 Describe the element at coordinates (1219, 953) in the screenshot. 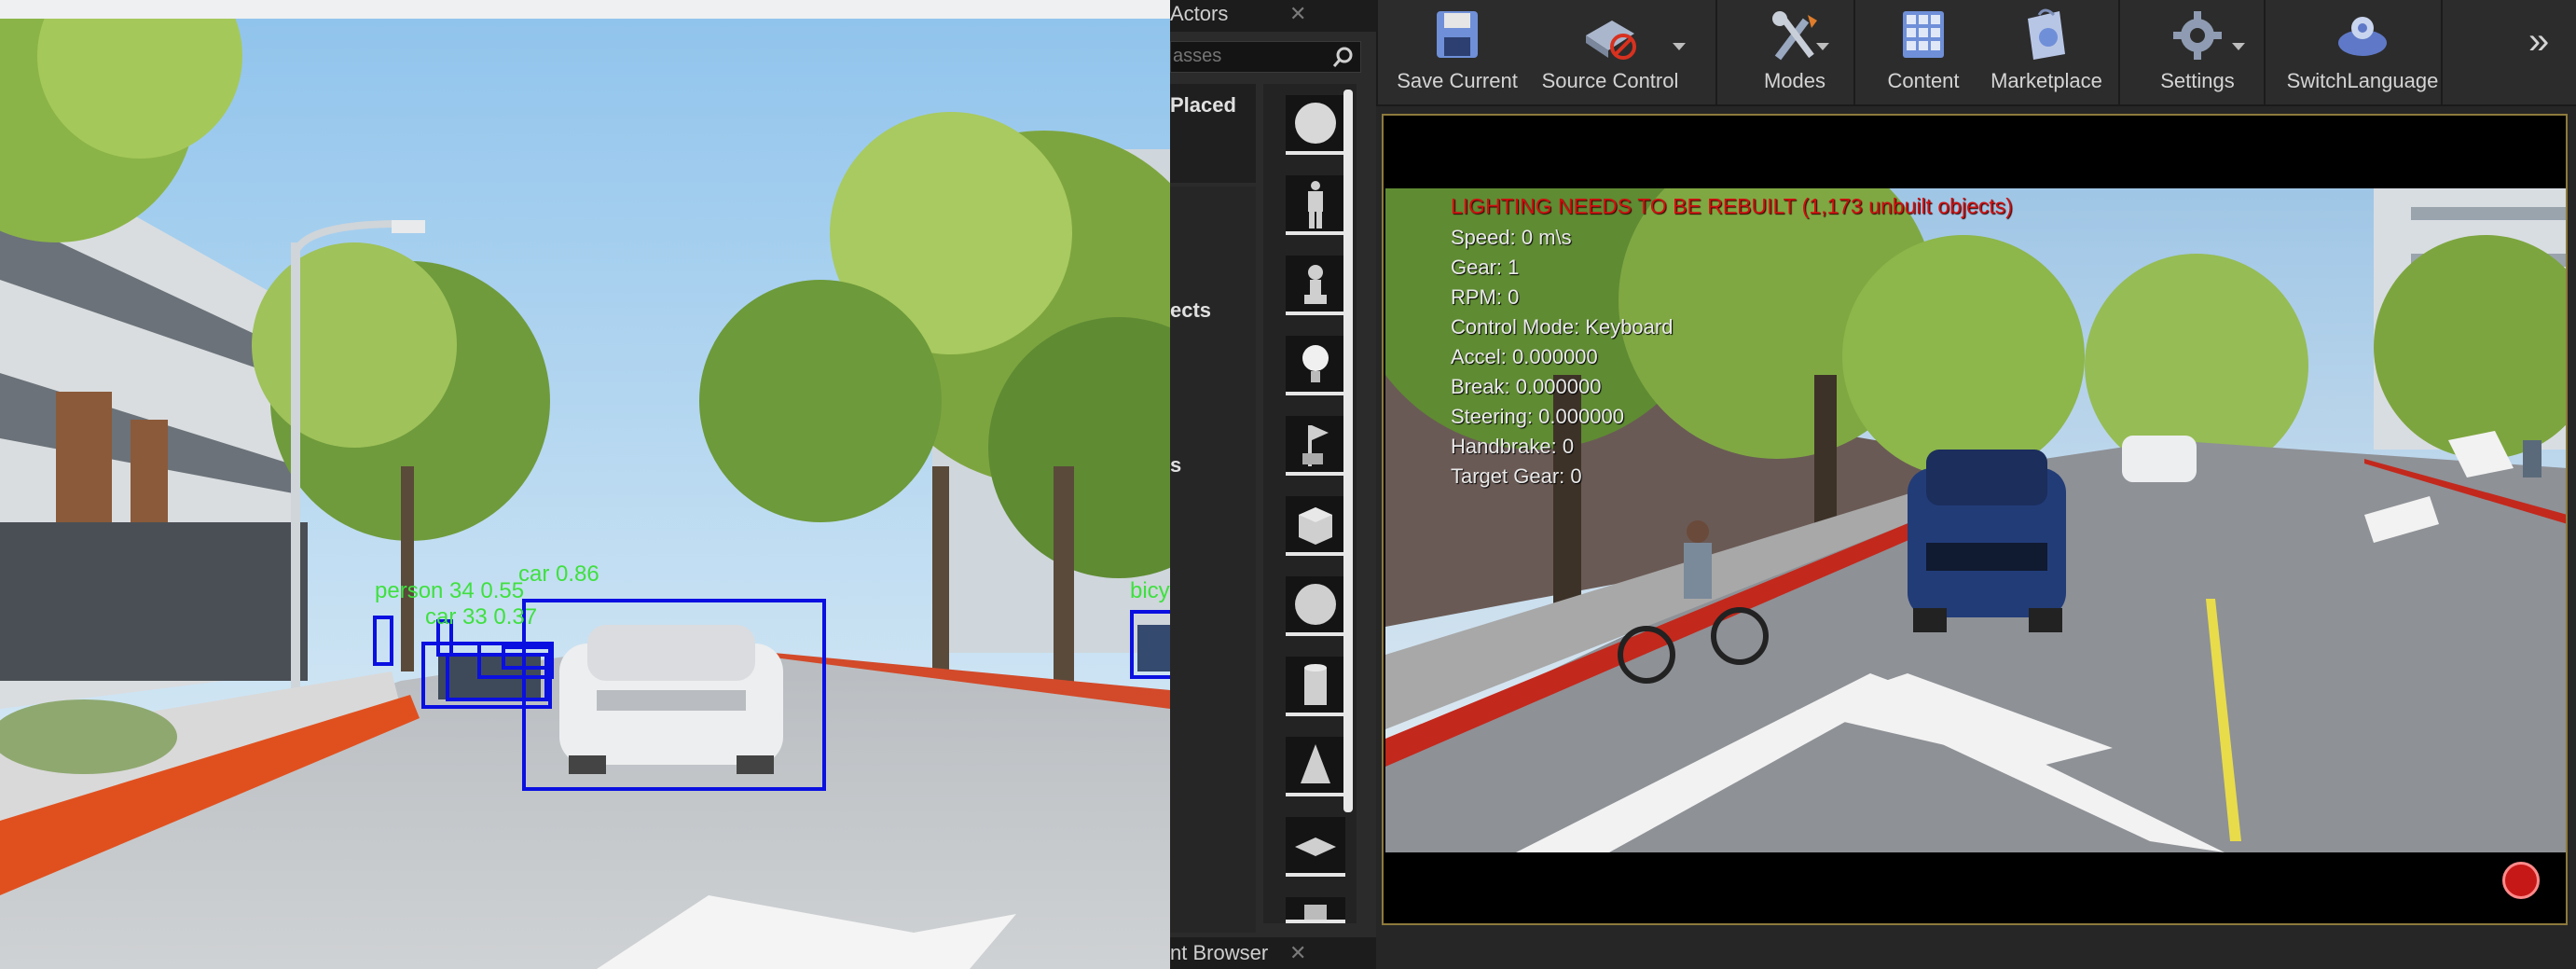

I see `content-browser-tab-title: nt Browser` at that location.